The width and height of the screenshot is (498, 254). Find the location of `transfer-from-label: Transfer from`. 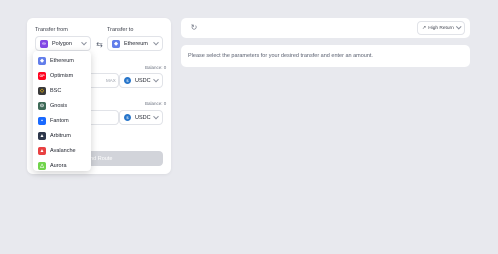

transfer-from-label: Transfer from is located at coordinates (51, 30).